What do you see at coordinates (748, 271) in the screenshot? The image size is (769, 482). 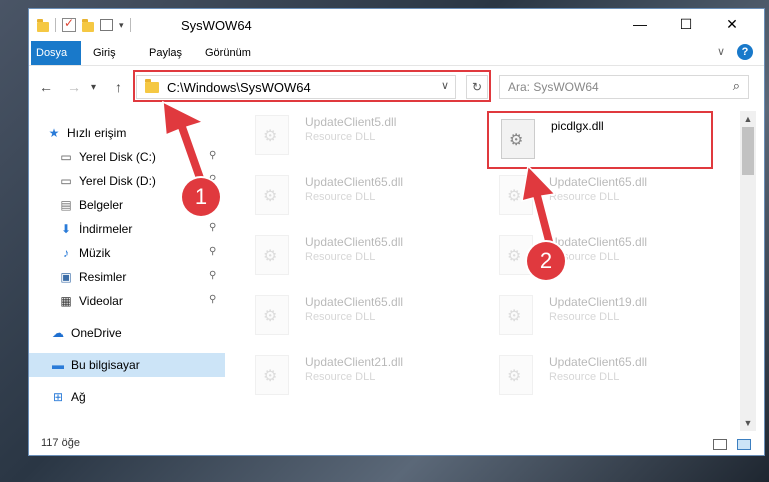 I see `vertical-scrollbar: ▲ ▼` at bounding box center [748, 271].